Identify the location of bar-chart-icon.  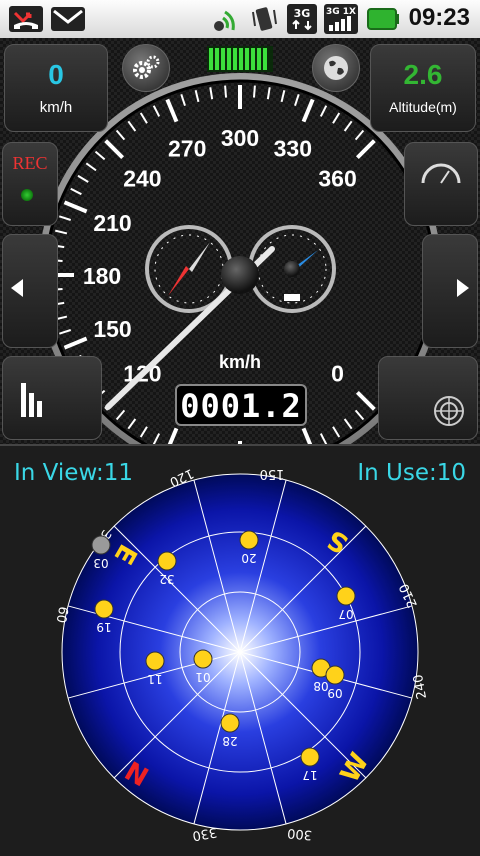
(31, 400).